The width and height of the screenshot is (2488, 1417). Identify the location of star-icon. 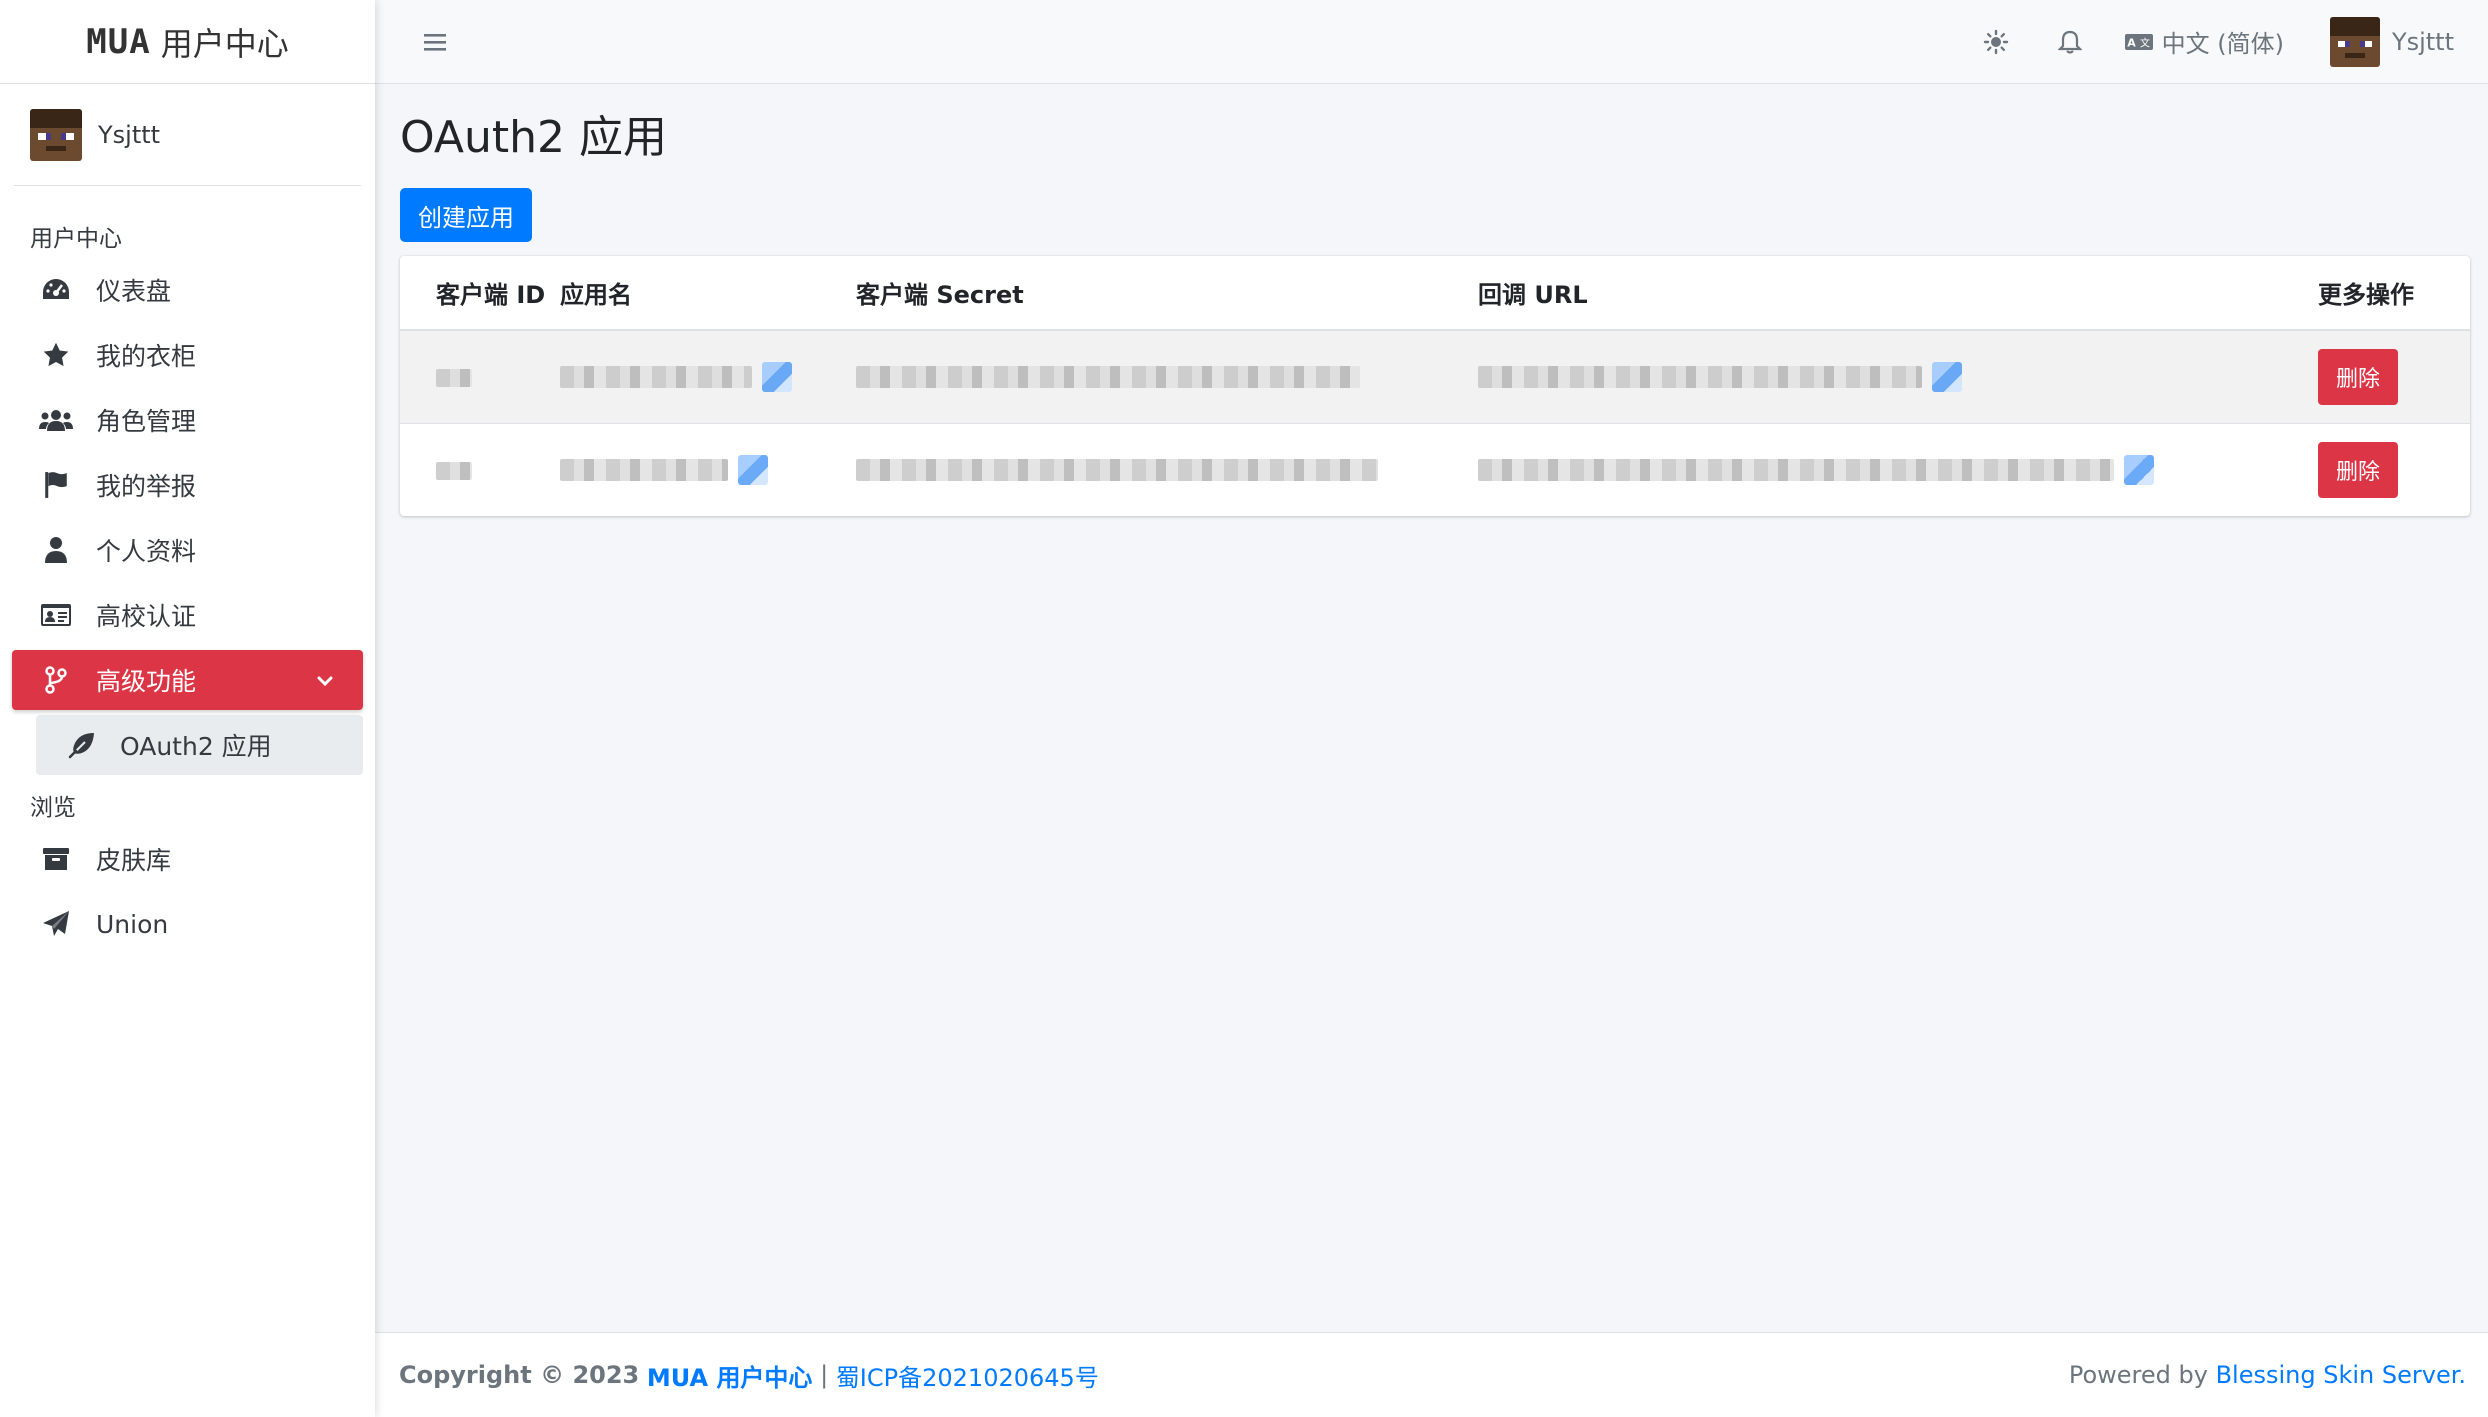
(56, 355).